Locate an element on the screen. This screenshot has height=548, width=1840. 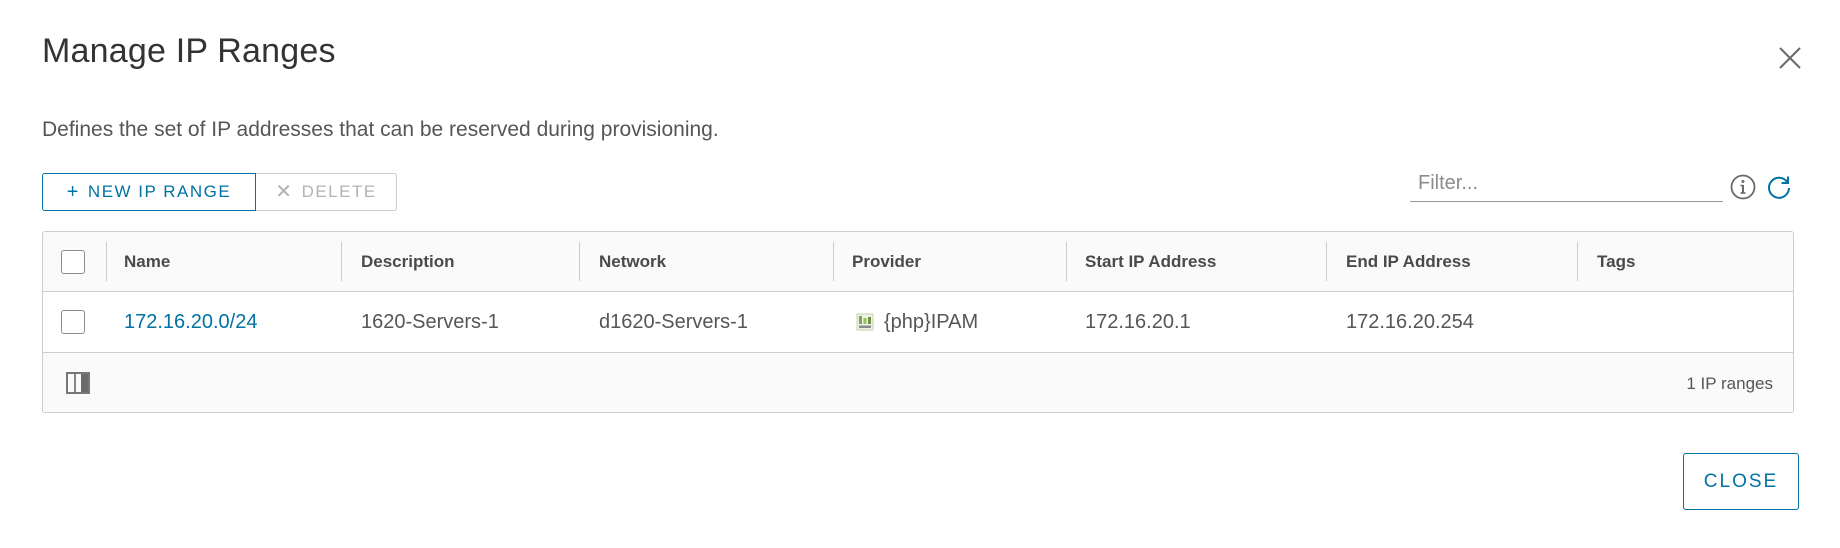
close-icon is located at coordinates (1790, 58).